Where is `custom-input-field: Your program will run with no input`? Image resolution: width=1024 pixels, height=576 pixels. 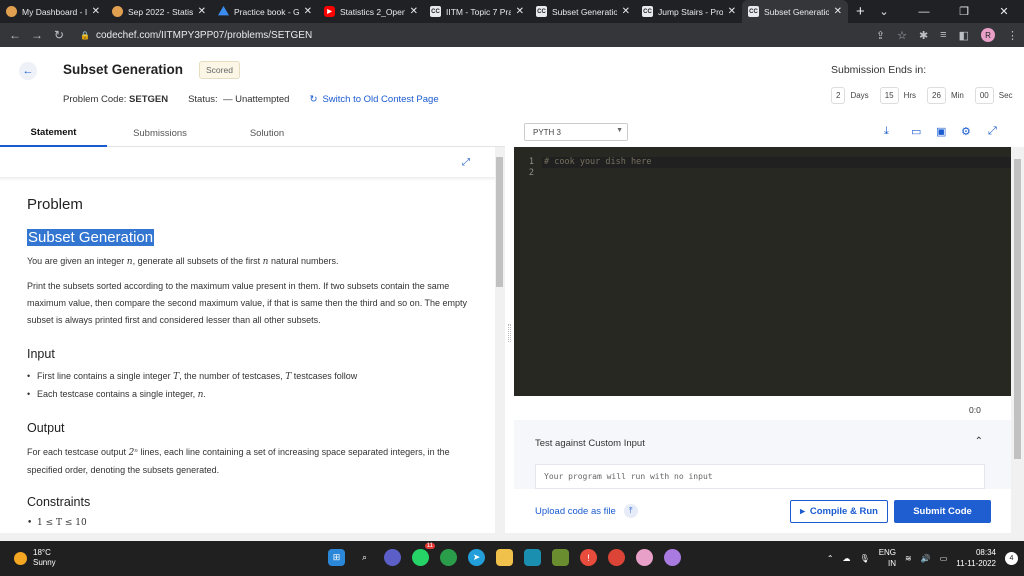 custom-input-field: Your program will run with no input is located at coordinates (760, 476).